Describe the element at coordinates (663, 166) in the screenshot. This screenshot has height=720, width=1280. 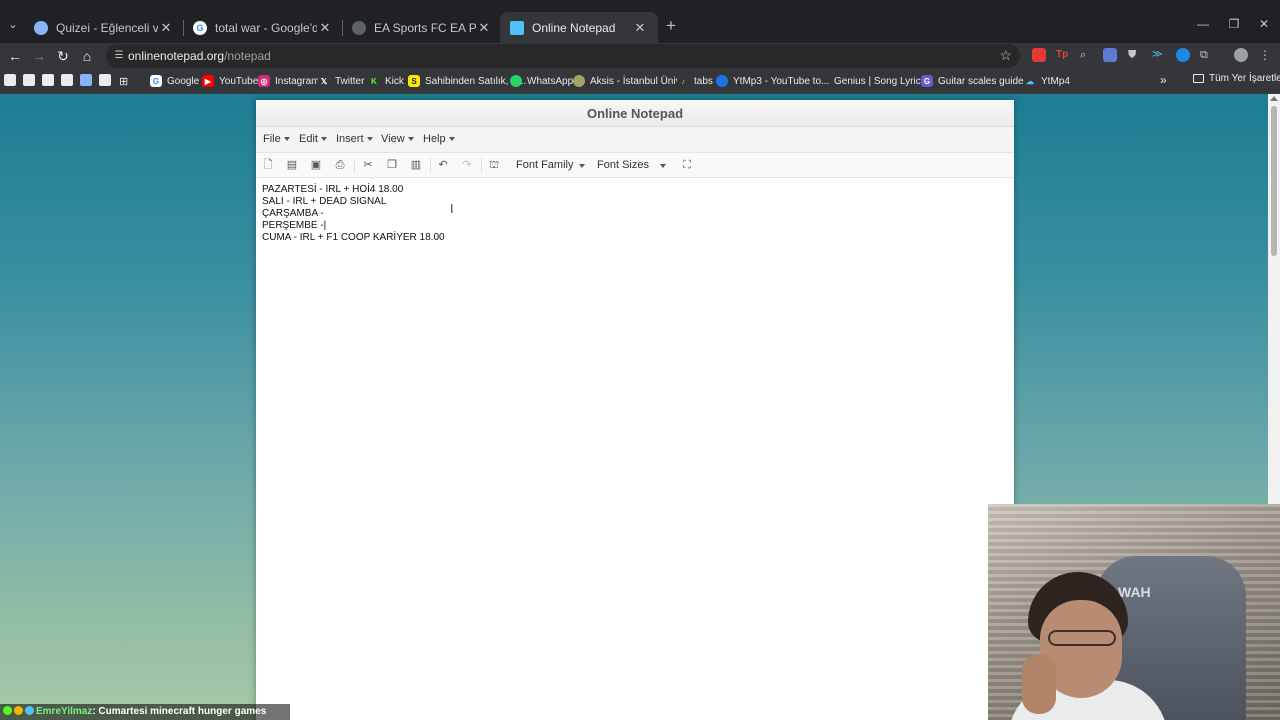
I see `chevron-down-icon` at that location.